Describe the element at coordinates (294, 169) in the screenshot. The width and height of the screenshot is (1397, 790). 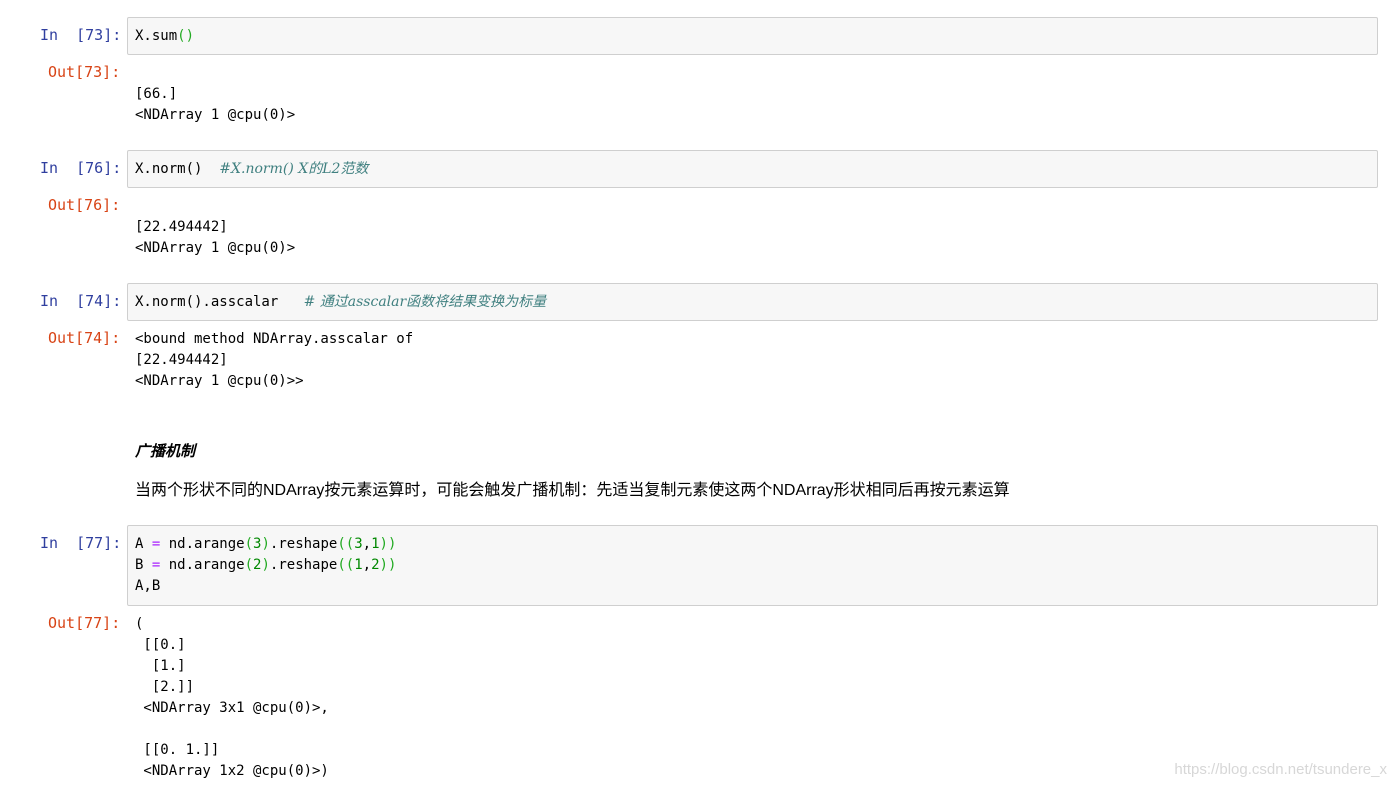
I see `code-comment: #X.norm() X的L2范数` at that location.